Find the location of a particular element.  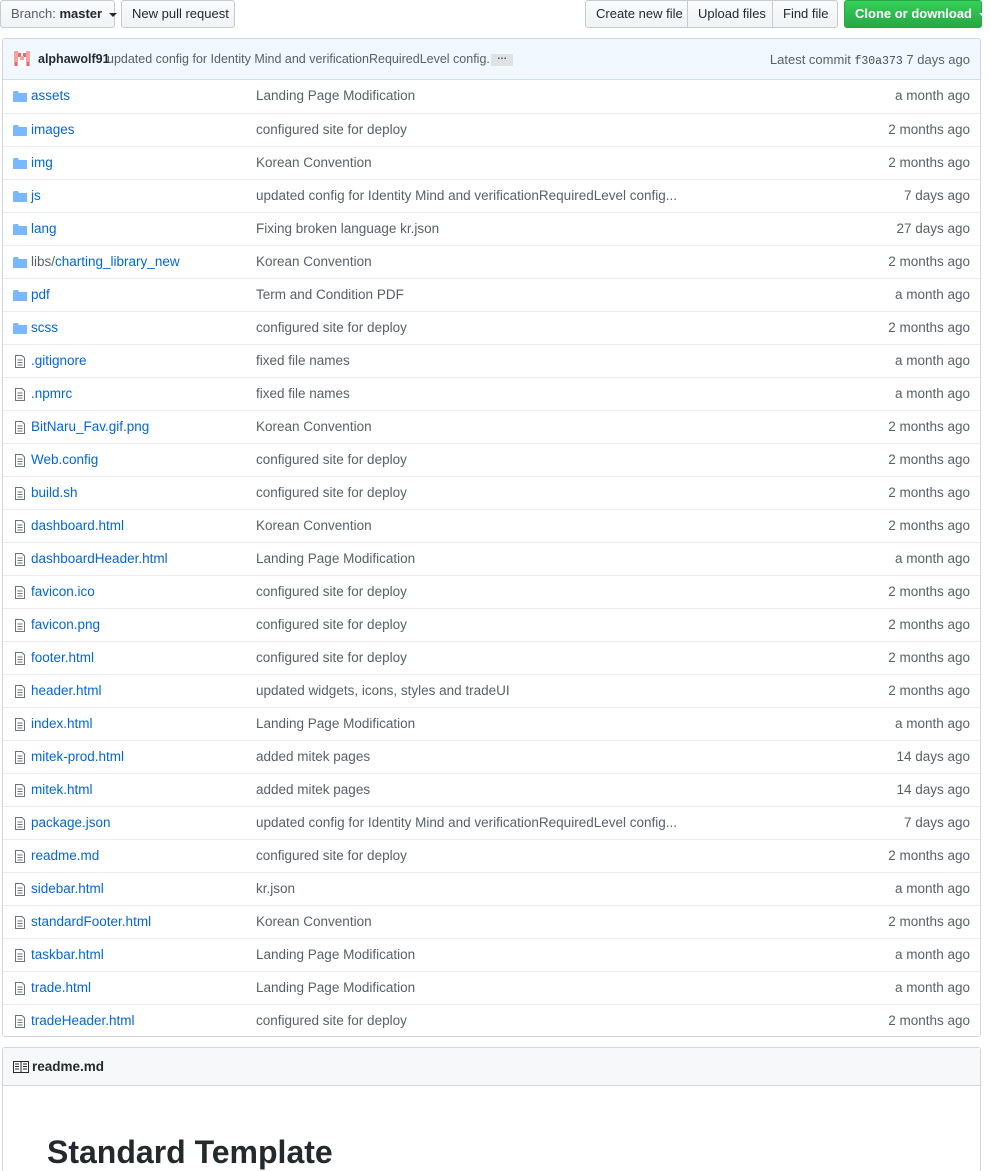

avatar is located at coordinates (22, 59).